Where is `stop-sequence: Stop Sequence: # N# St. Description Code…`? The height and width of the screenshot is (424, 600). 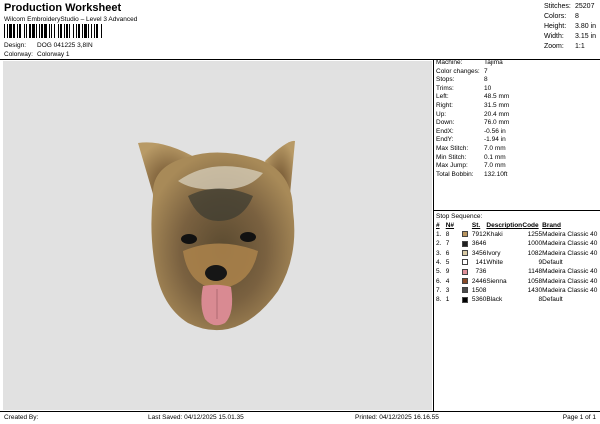
stop-sequence: Stop Sequence: # N# St. Description Code… is located at coordinates (518, 258).